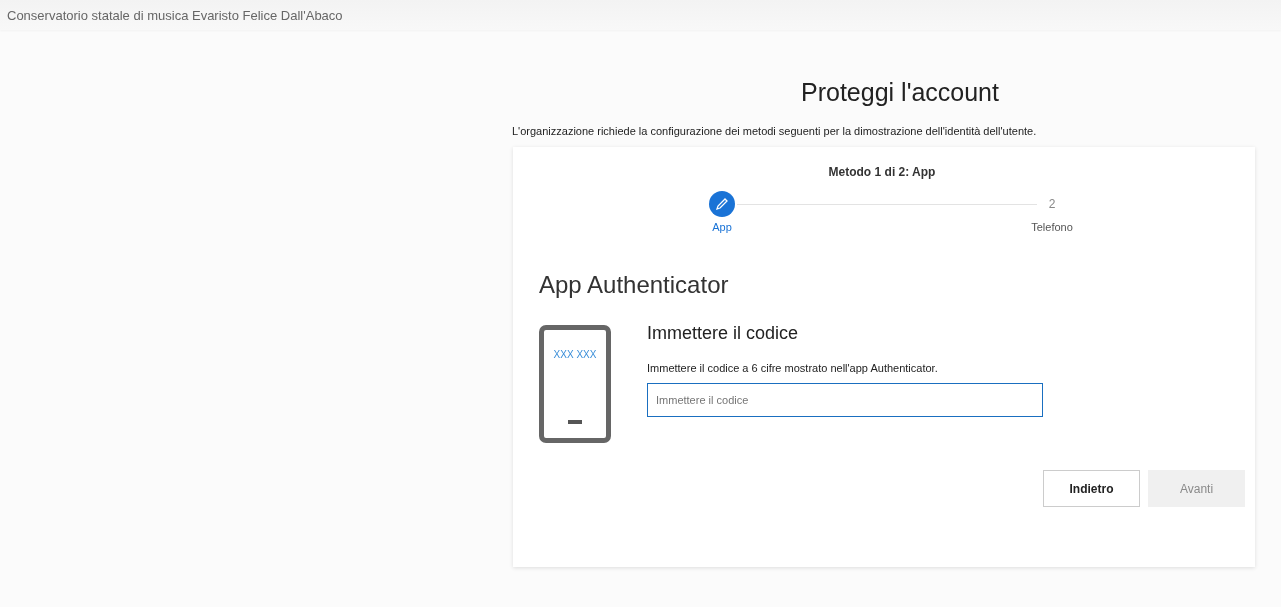  What do you see at coordinates (793, 368) in the screenshot?
I see `code-instruction: Immettere il codice a 6 cifre mostrato nell'app Authenticator.` at bounding box center [793, 368].